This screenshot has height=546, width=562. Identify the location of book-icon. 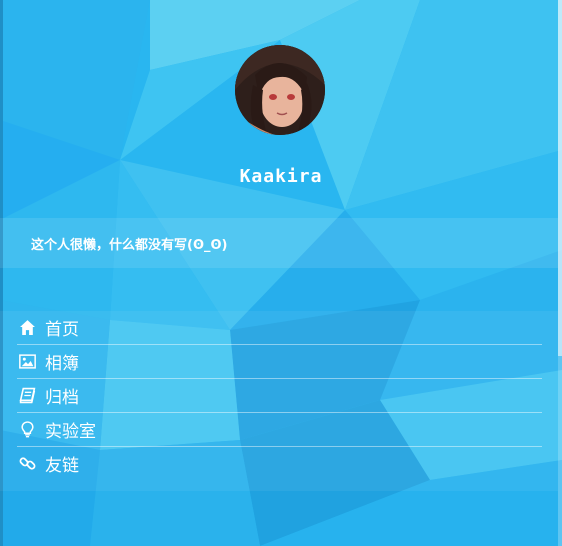
(27, 396).